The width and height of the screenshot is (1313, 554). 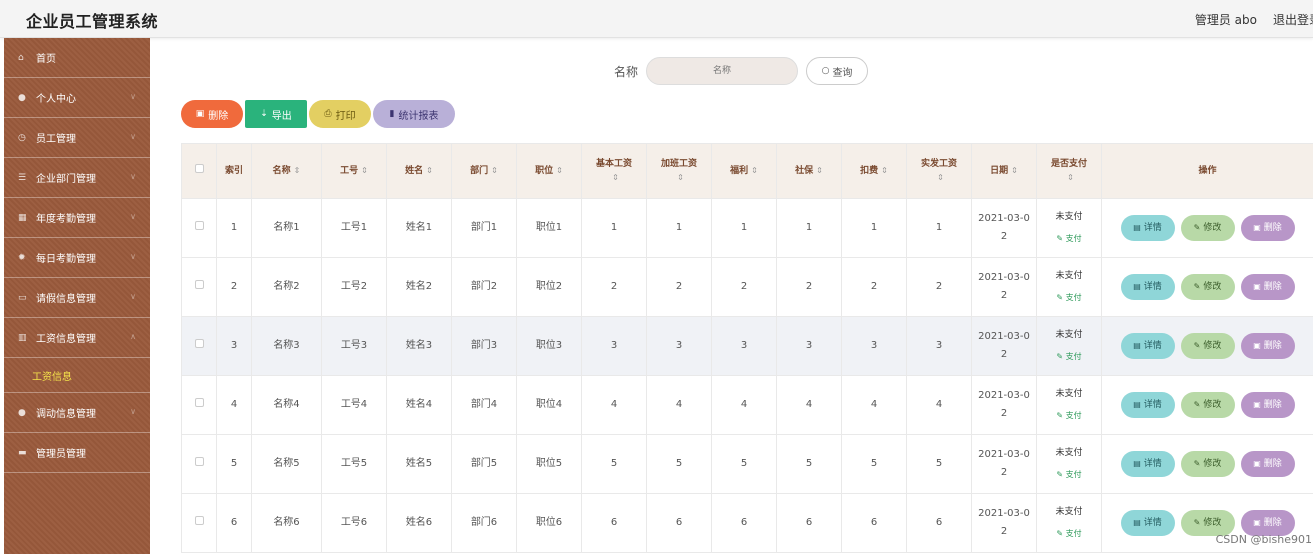 What do you see at coordinates (22, 97) in the screenshot?
I see `user-icon: ●` at bounding box center [22, 97].